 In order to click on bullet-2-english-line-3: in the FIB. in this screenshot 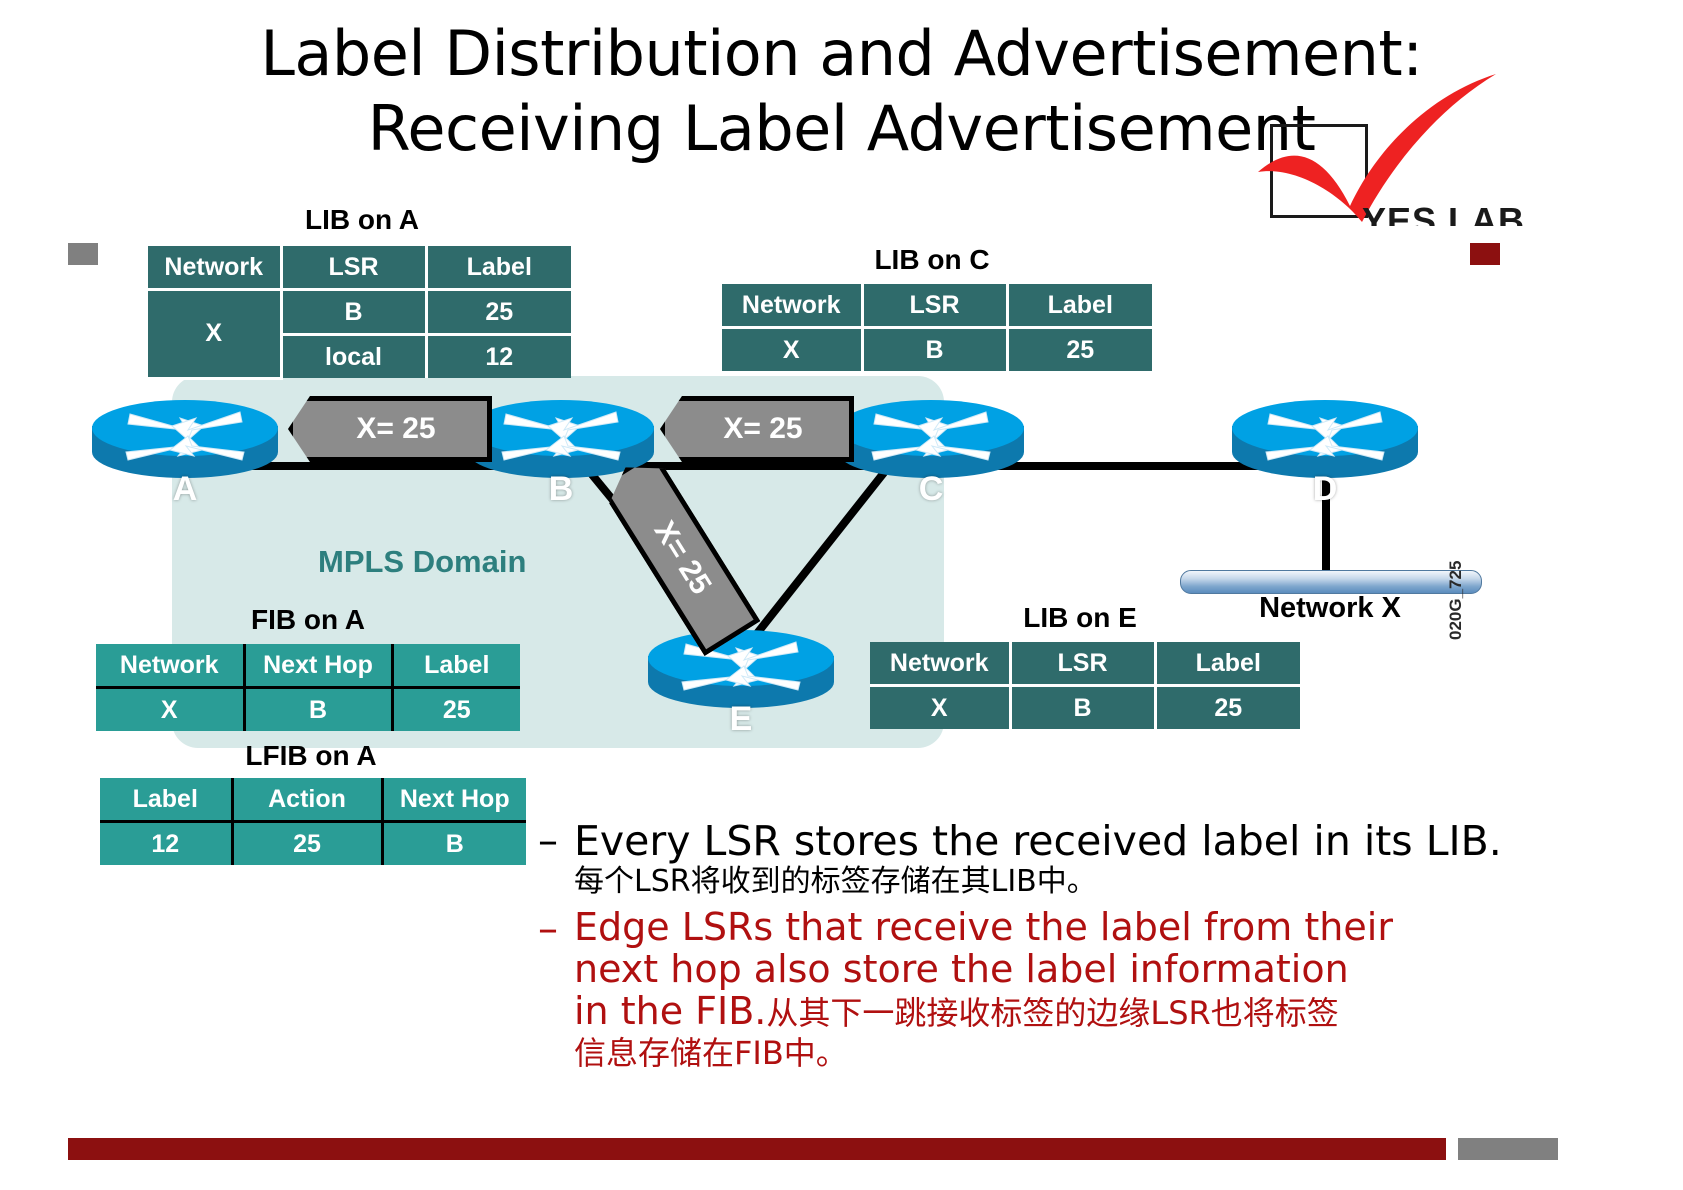, I will do `click(670, 1011)`.